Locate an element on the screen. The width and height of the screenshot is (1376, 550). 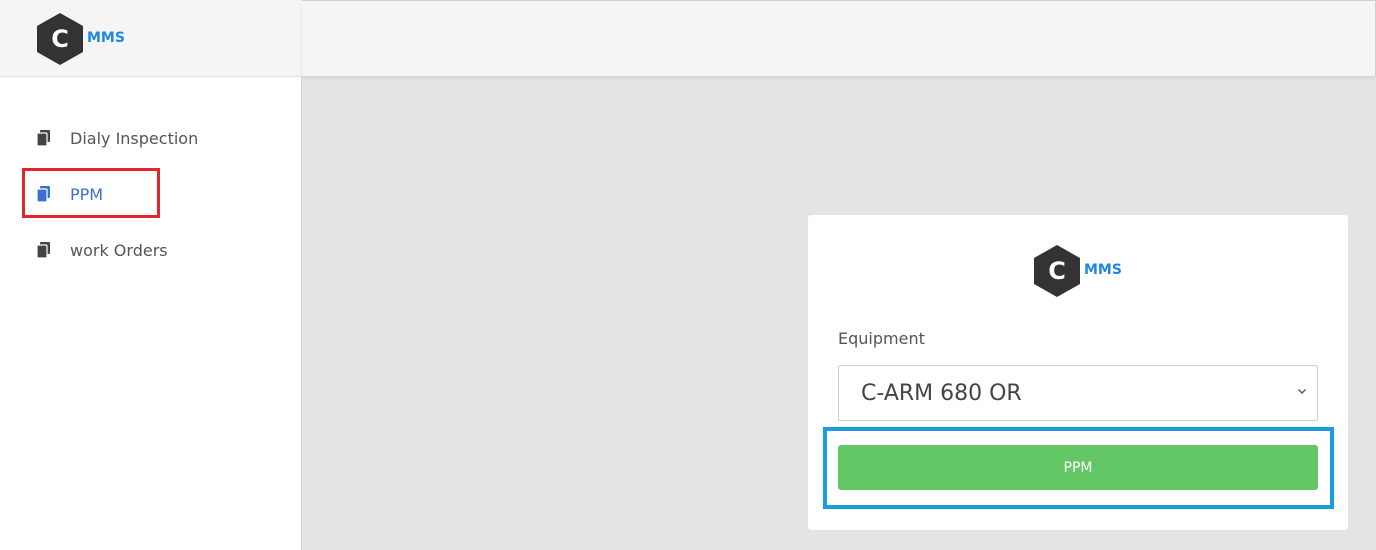
sidebar-item-label: Dialy Inspection is located at coordinates (134, 138).